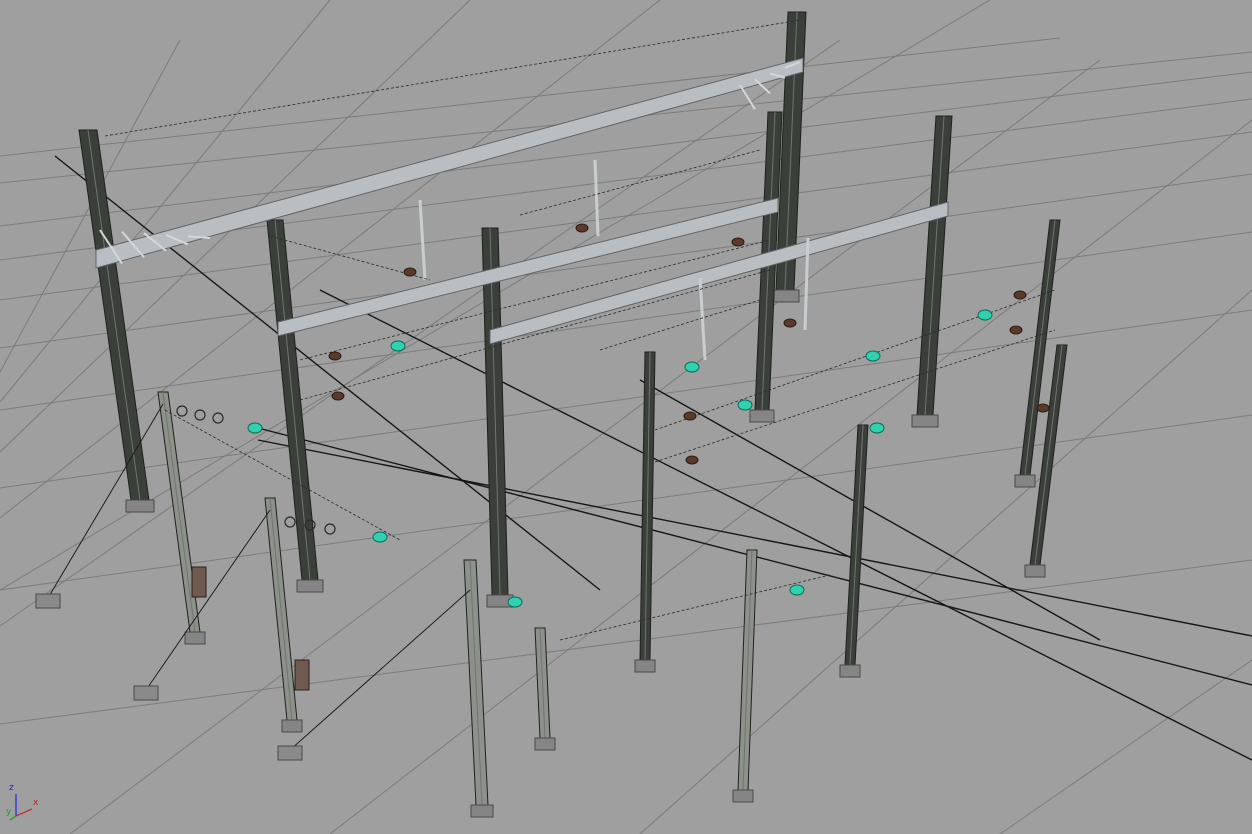 This screenshot has height=834, width=1252. What do you see at coordinates (179, 512) in the screenshot?
I see `concrete-pole-edge` at bounding box center [179, 512].